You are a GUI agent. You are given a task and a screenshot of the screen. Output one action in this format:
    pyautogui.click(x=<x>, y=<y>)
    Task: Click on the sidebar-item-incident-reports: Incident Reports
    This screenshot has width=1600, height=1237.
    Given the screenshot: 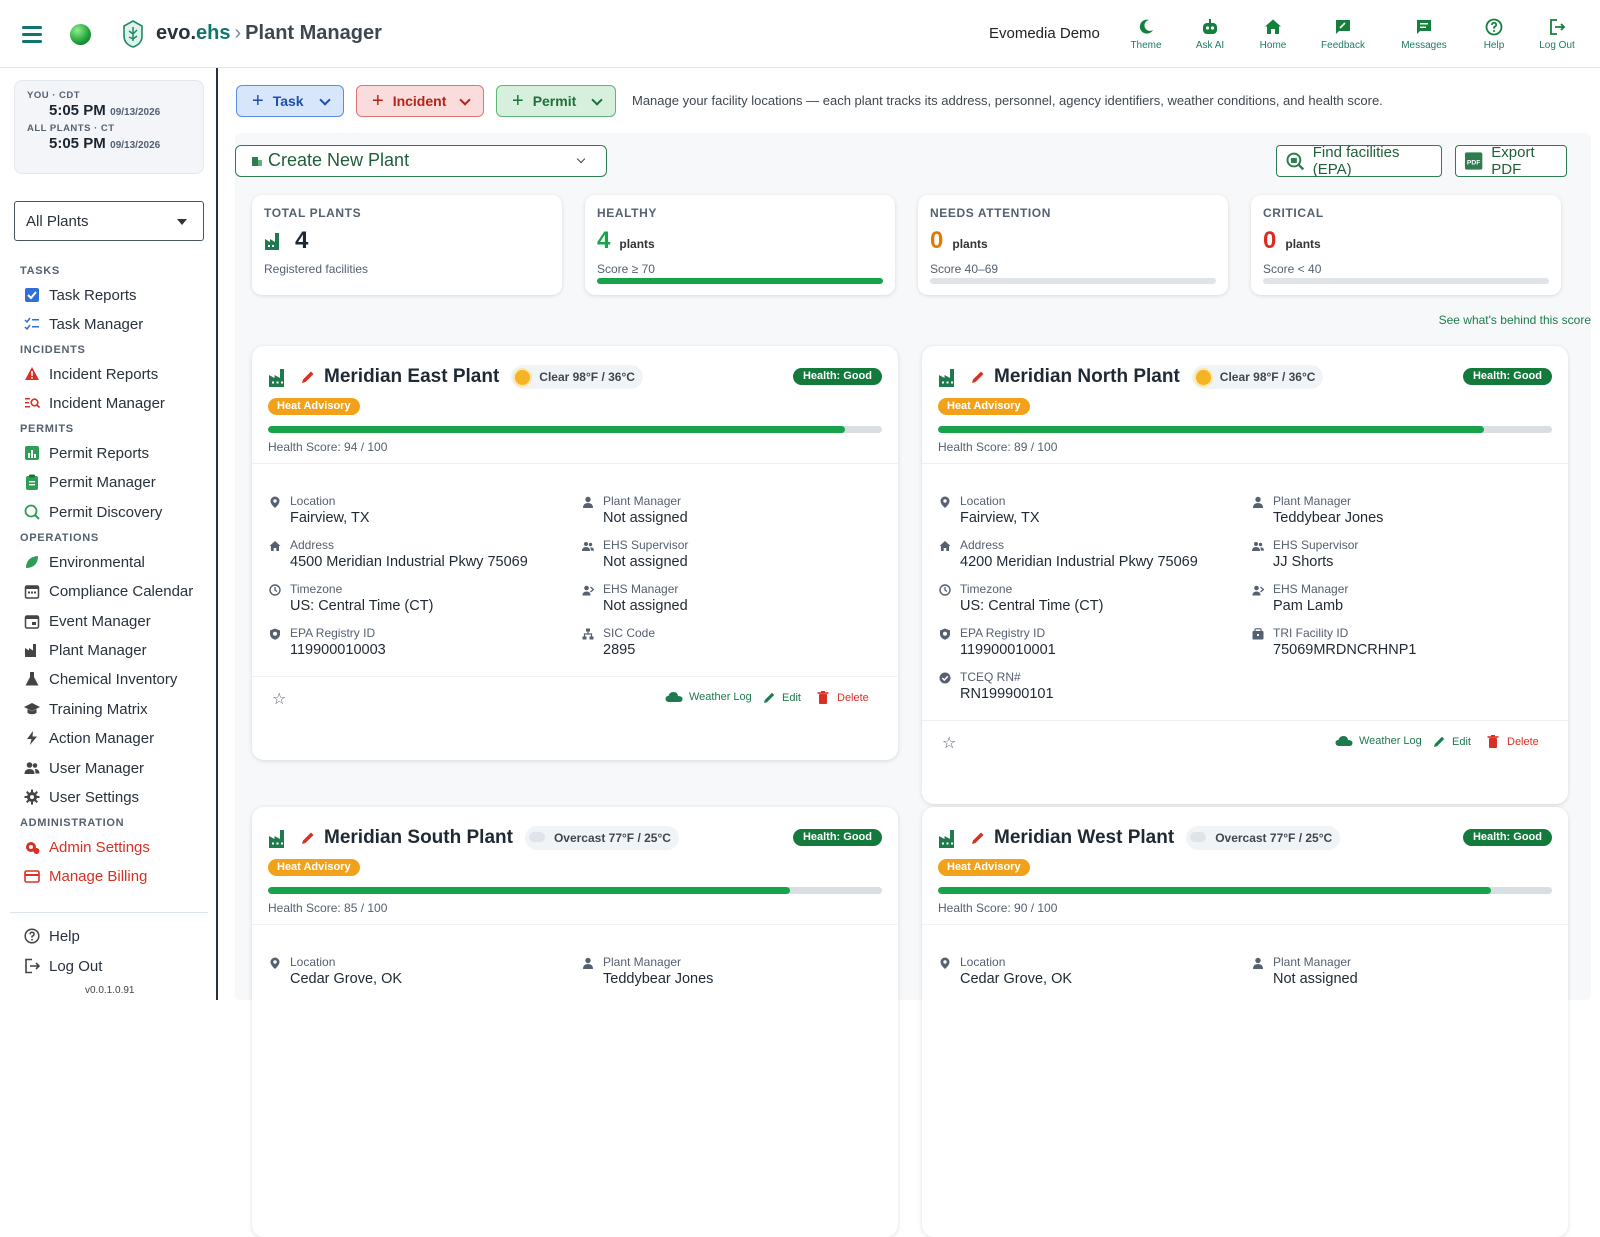 What is the action you would take?
    pyautogui.click(x=91, y=374)
    